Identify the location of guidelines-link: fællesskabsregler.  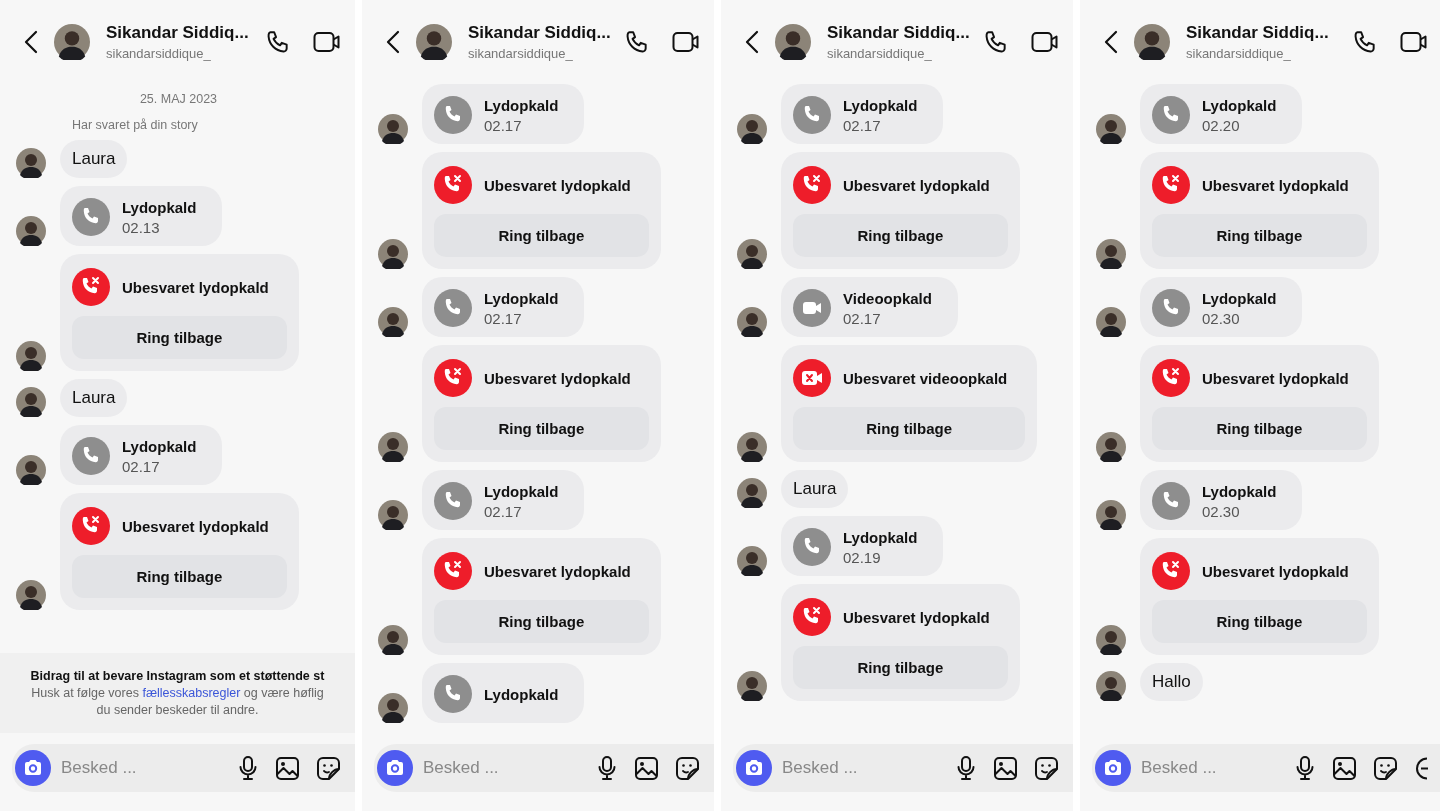
(191, 693).